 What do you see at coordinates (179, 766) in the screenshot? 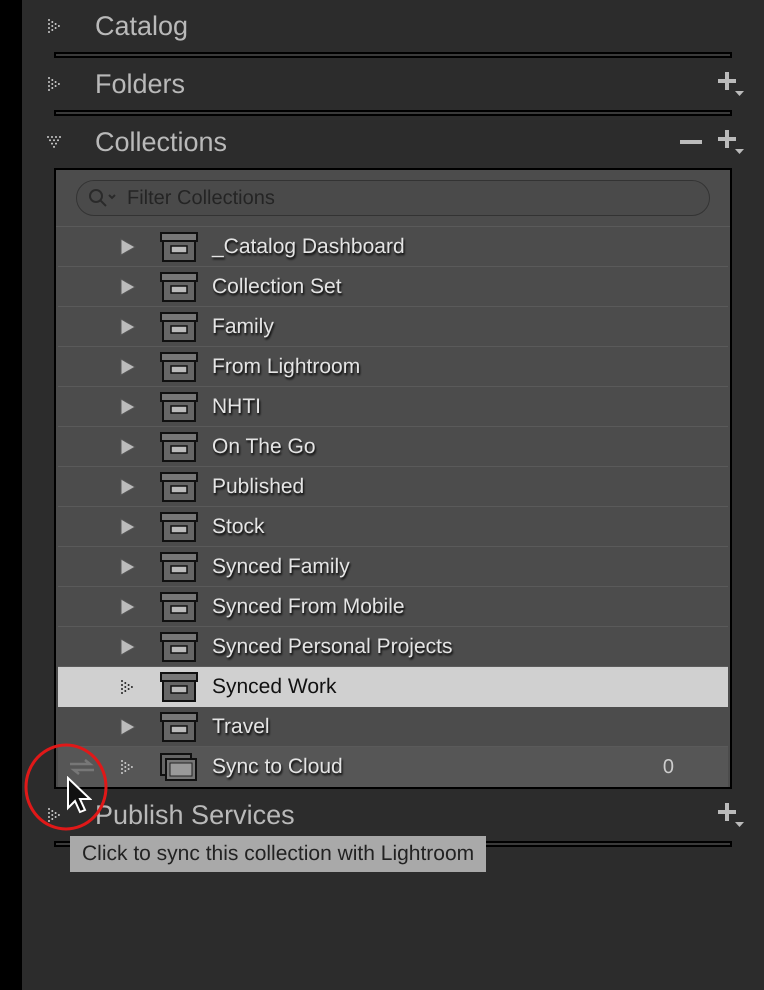
I see `collection-icon` at bounding box center [179, 766].